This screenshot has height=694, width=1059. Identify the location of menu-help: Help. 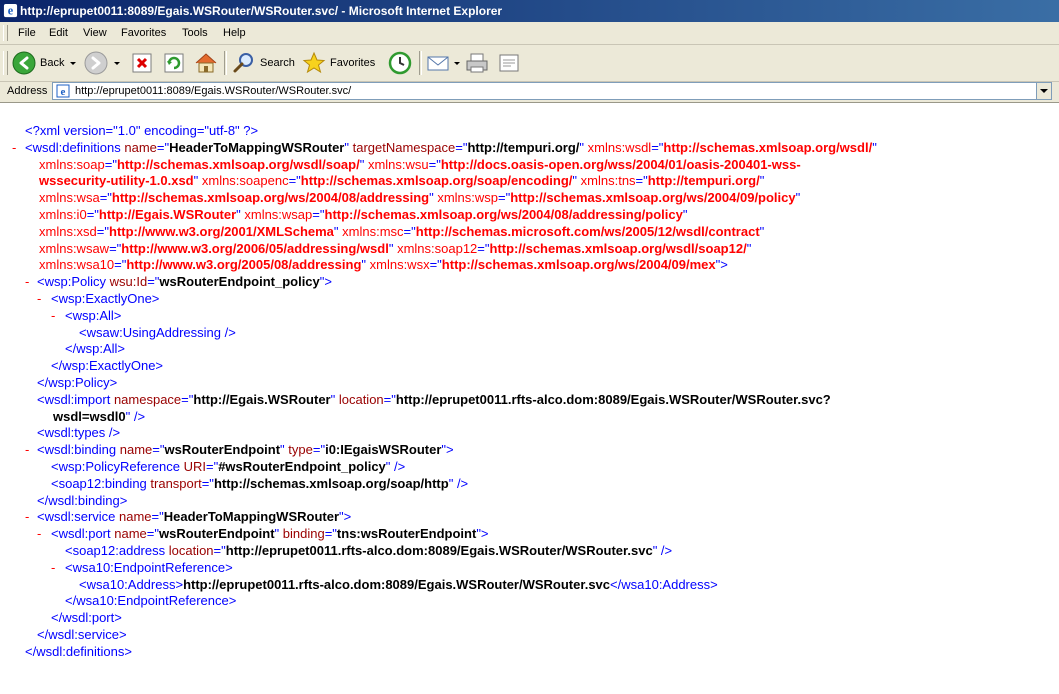
(234, 33).